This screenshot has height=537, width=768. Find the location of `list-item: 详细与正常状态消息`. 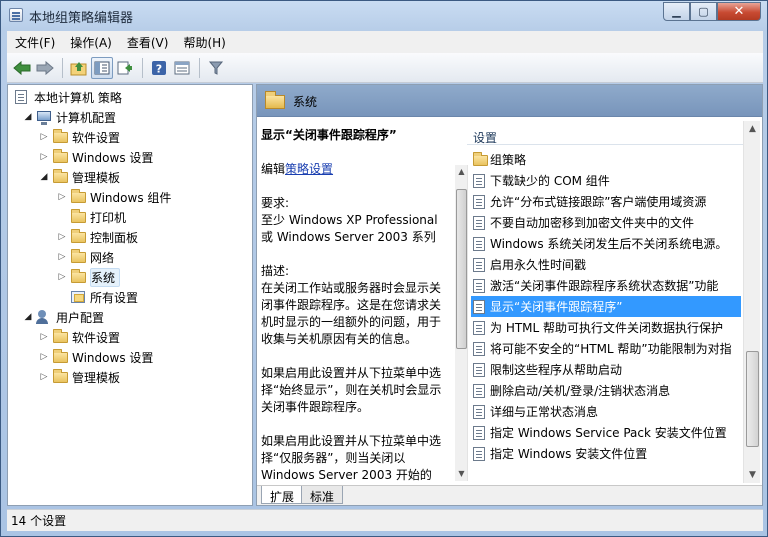

list-item: 详细与正常状态消息 is located at coordinates (606, 411).